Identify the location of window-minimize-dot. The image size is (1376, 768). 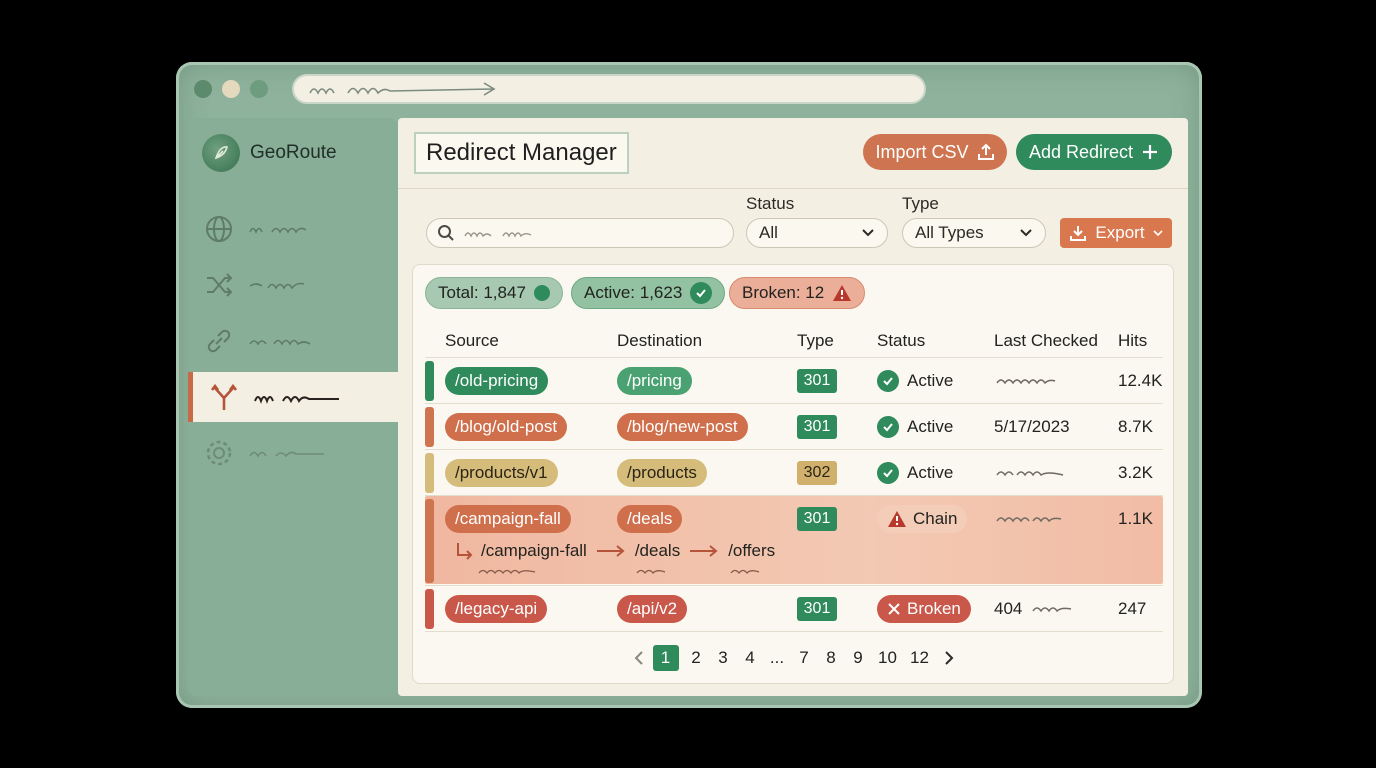
(231, 89).